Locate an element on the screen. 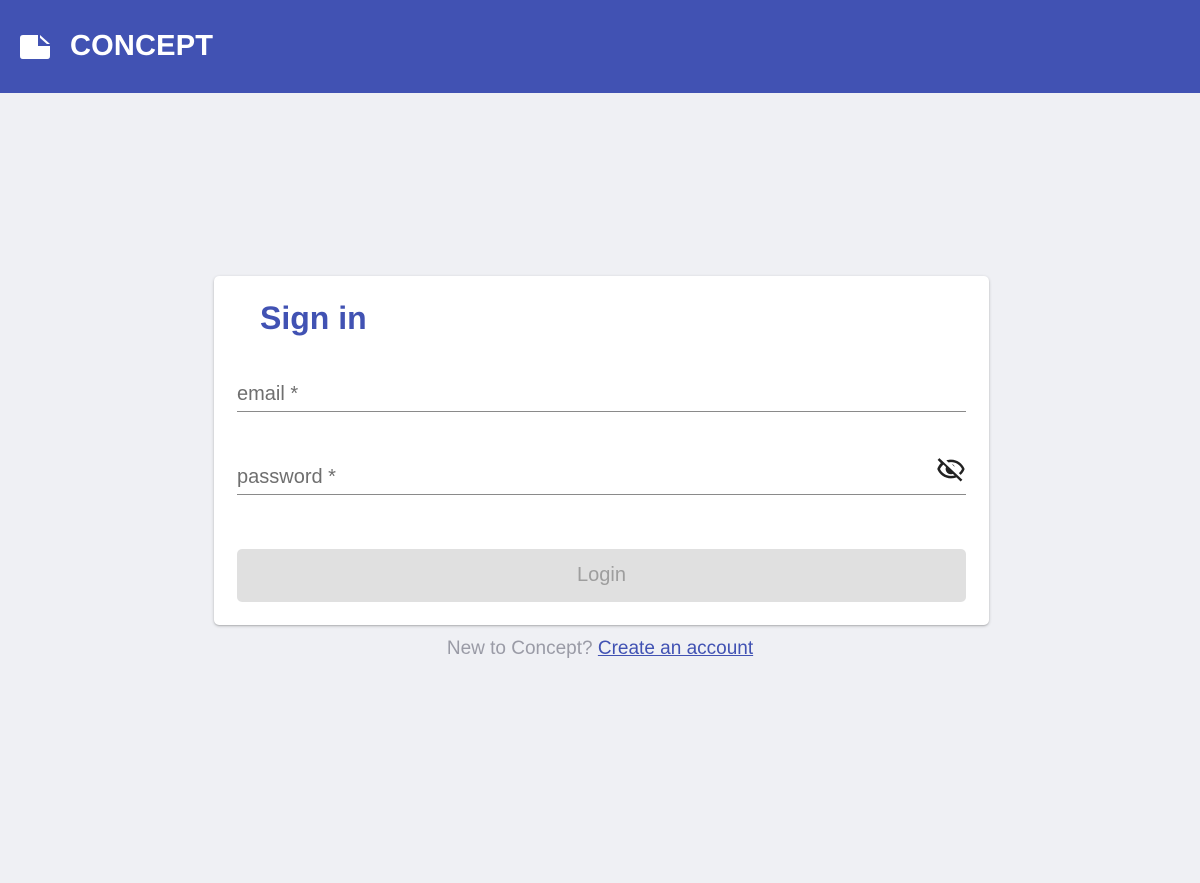 The image size is (1200, 883). password-field is located at coordinates (601, 472).